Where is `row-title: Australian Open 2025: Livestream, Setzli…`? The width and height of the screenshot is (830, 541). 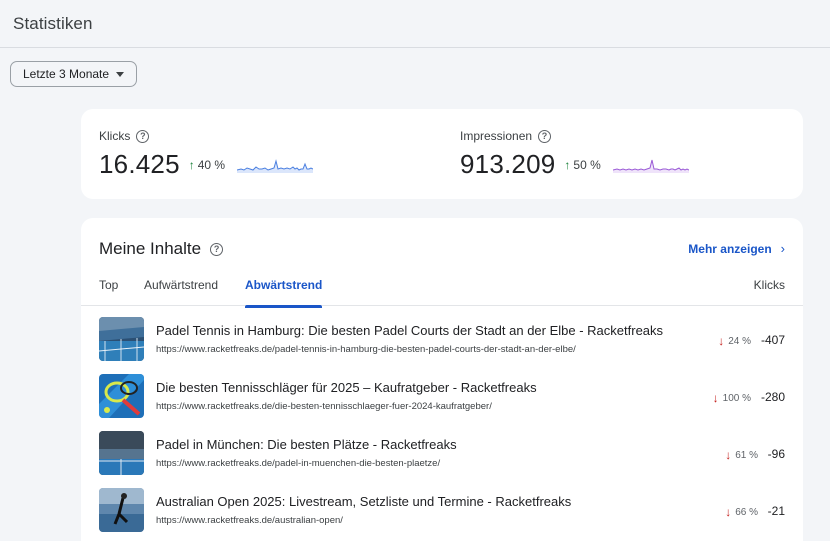 row-title: Australian Open 2025: Livestream, Setzli… is located at coordinates (363, 501).